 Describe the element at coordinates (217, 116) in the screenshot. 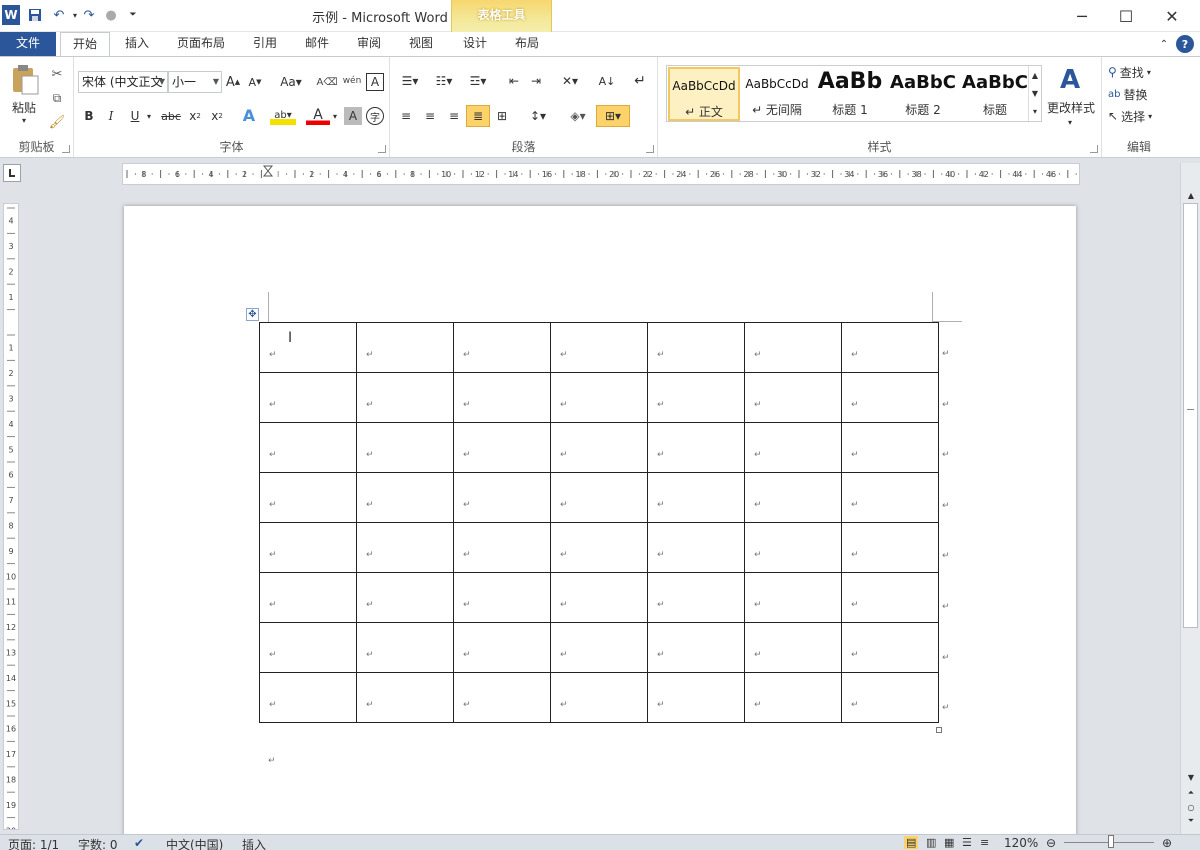

I see `superscript-icon: x2` at that location.